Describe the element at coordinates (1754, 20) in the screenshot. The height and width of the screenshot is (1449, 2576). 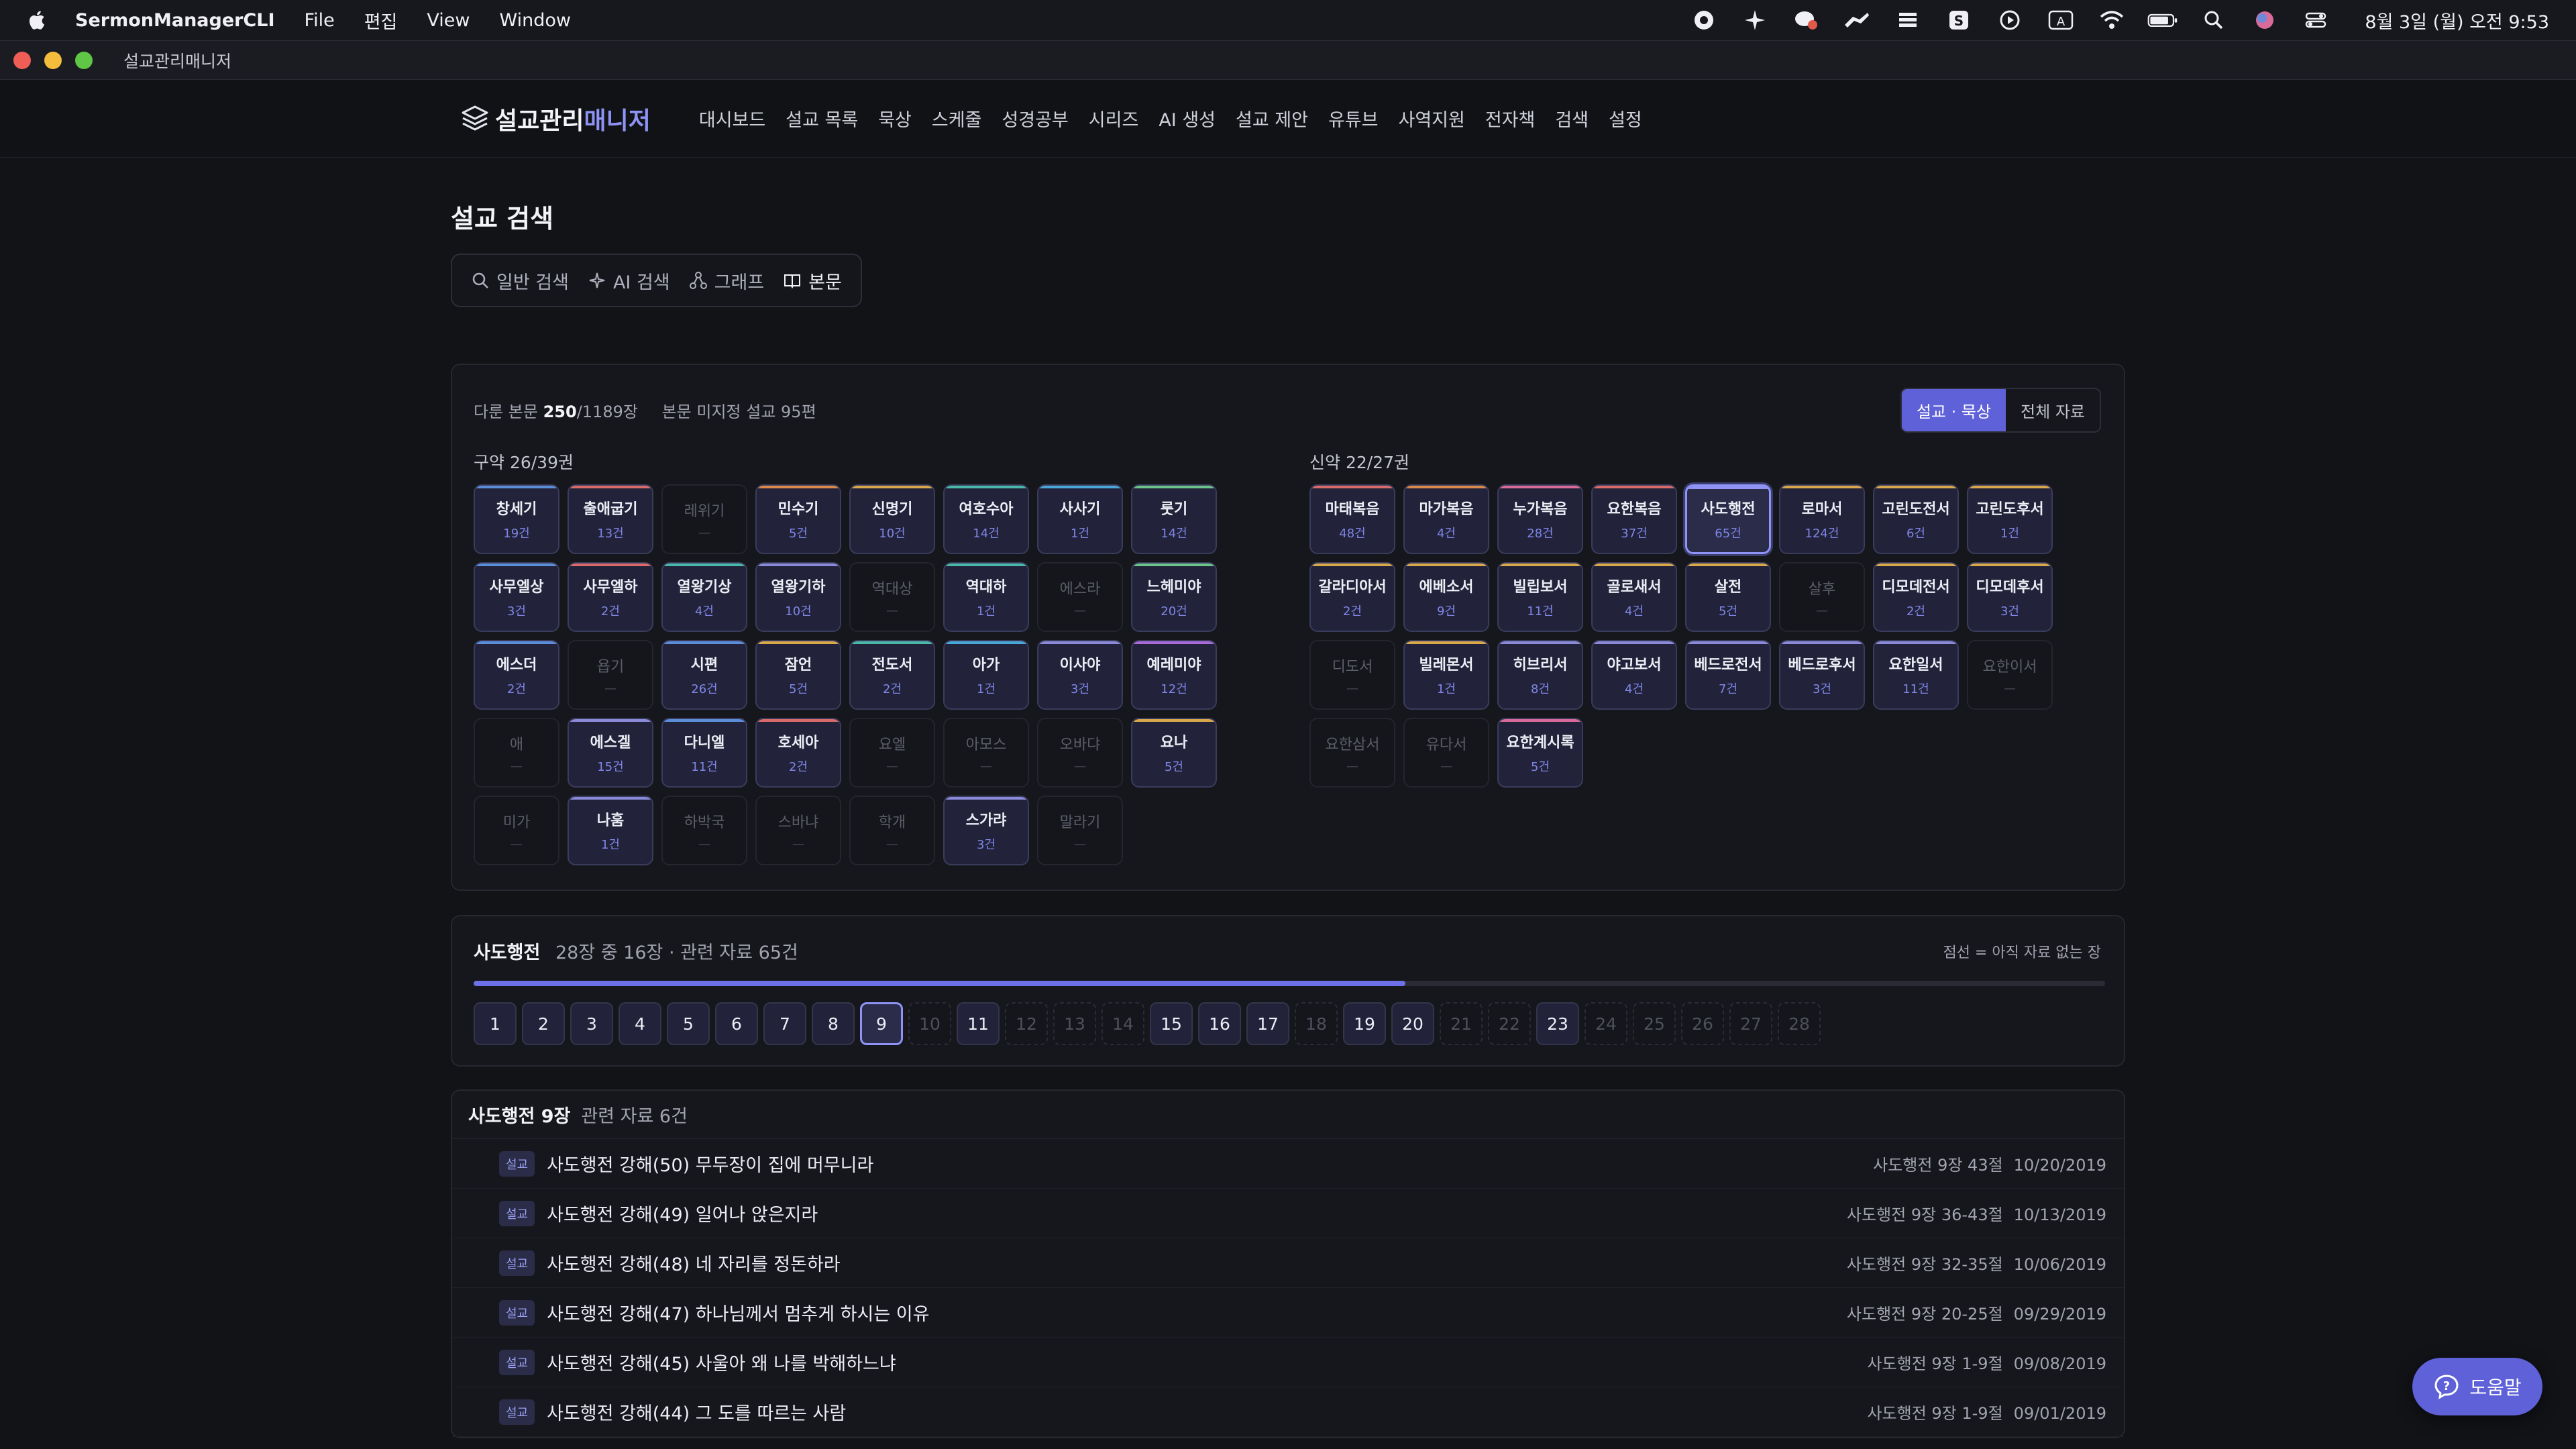
I see `sparkle-status-icon` at that location.